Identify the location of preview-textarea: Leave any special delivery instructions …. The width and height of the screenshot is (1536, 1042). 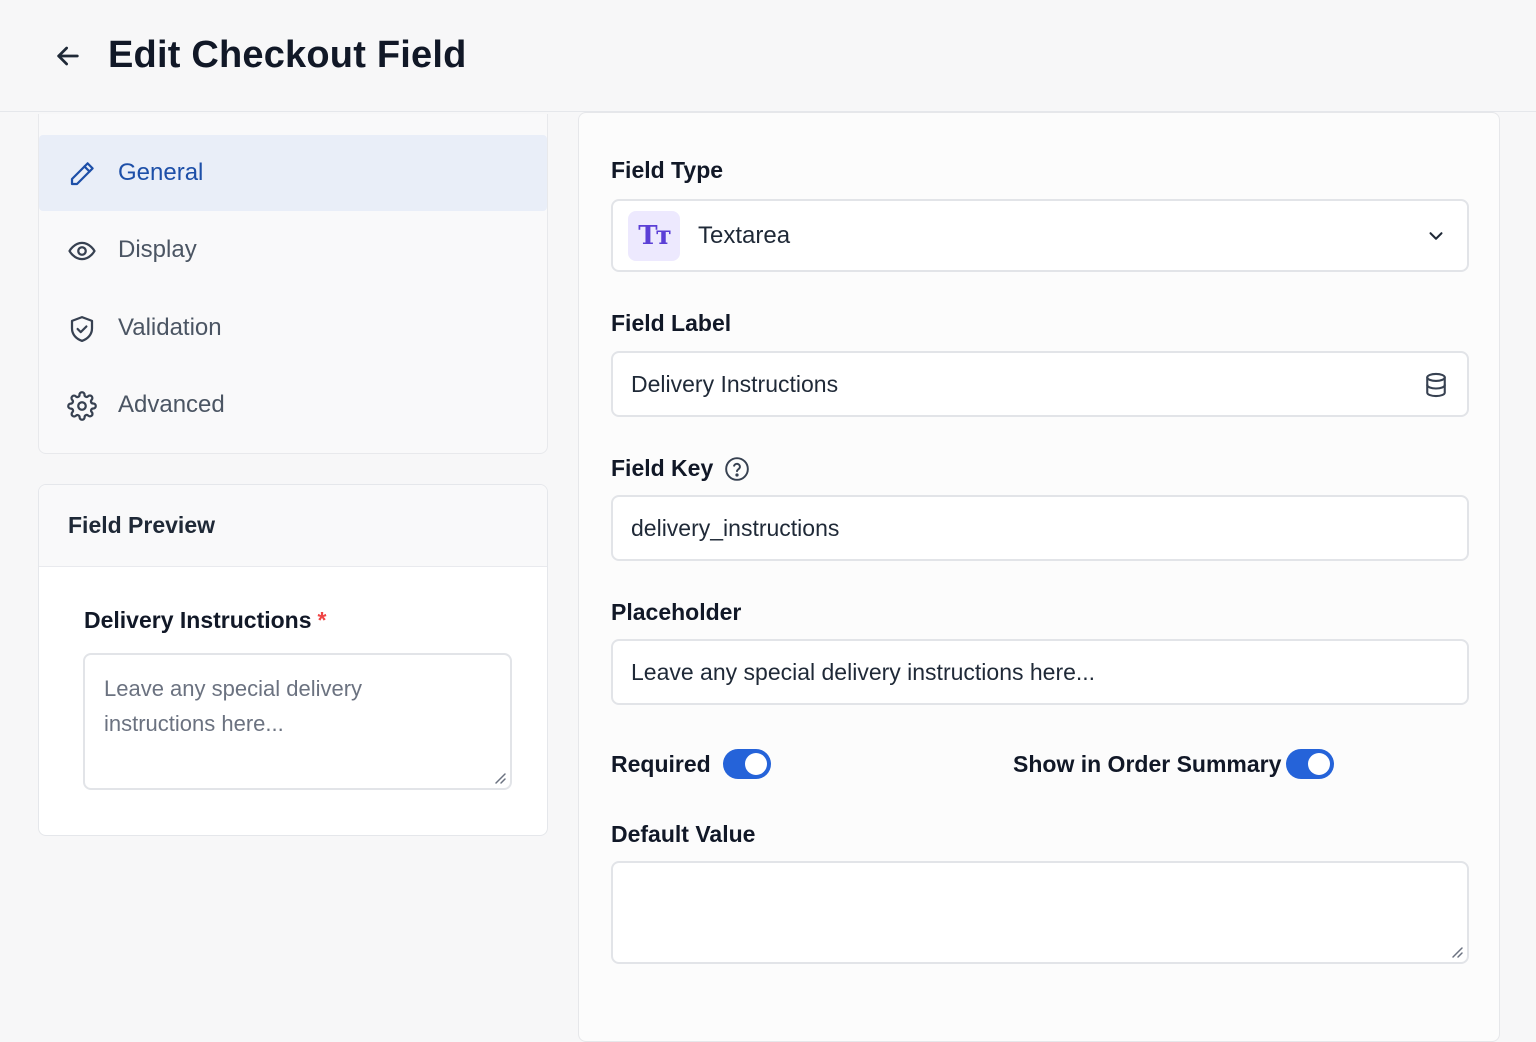
(297, 721).